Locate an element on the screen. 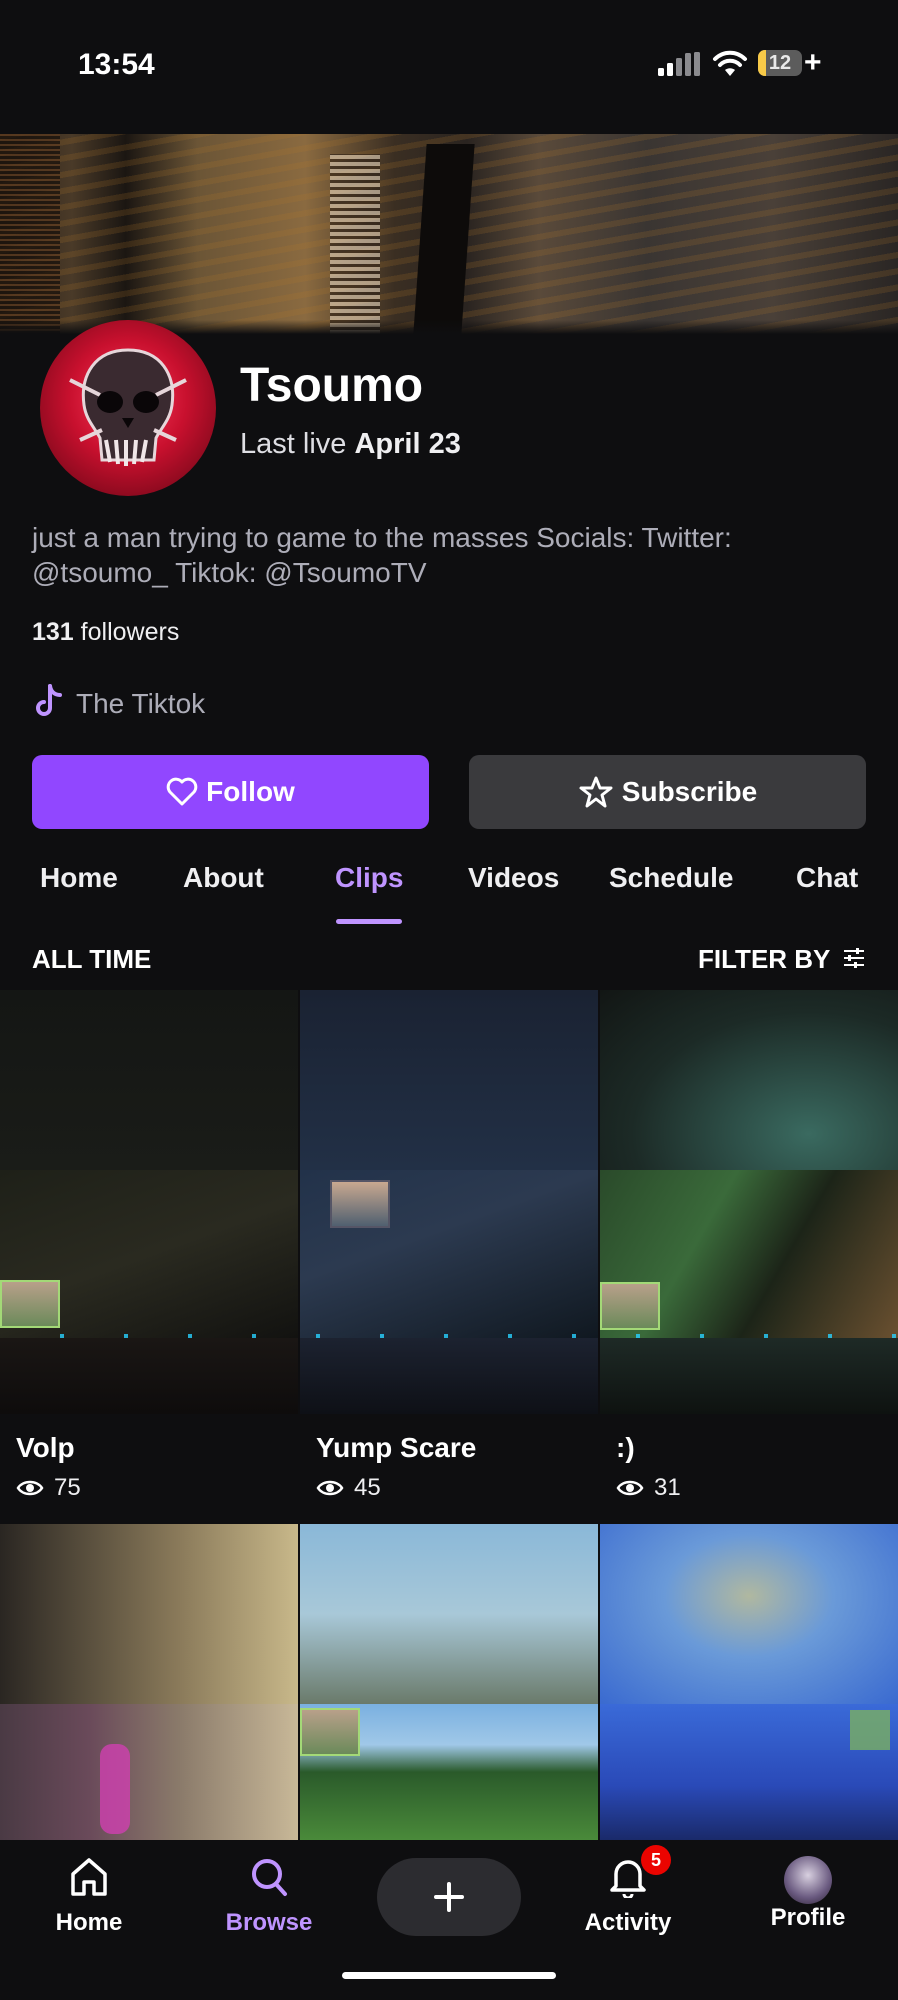 This screenshot has height=2000, width=898. channel-avatar is located at coordinates (128, 408).